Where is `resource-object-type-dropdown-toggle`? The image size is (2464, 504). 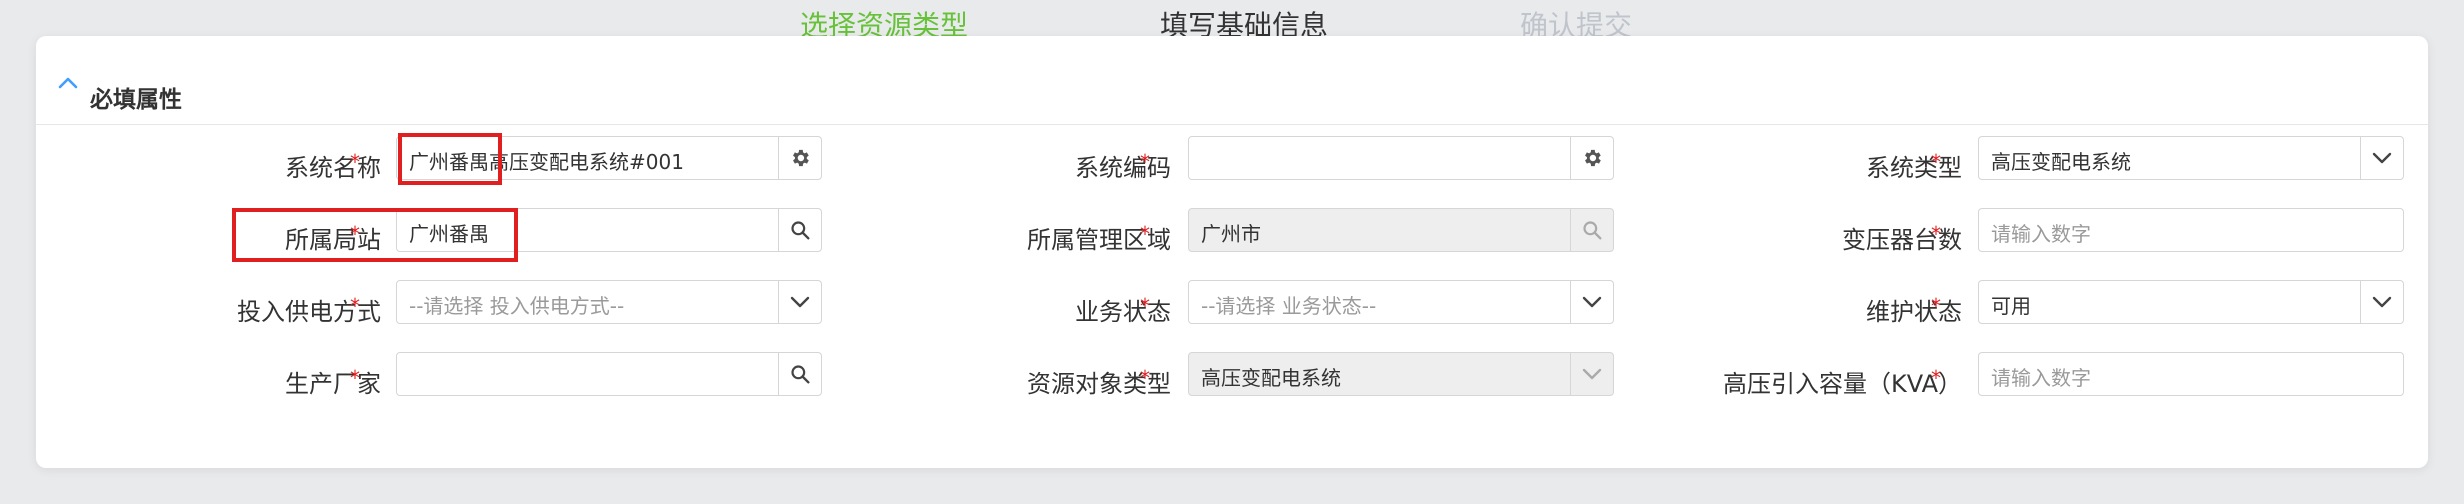 resource-object-type-dropdown-toggle is located at coordinates (1591, 374).